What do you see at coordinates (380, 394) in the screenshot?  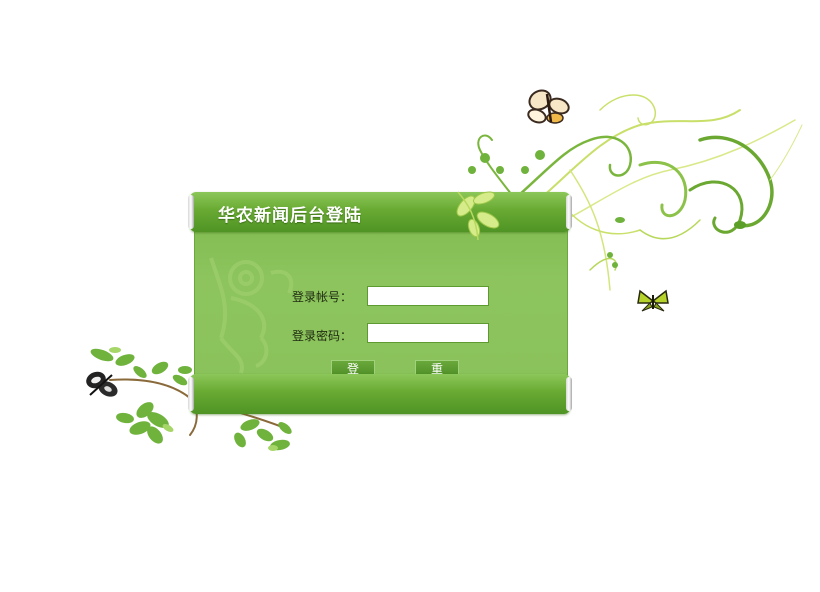 I see `login-footer-bar` at bounding box center [380, 394].